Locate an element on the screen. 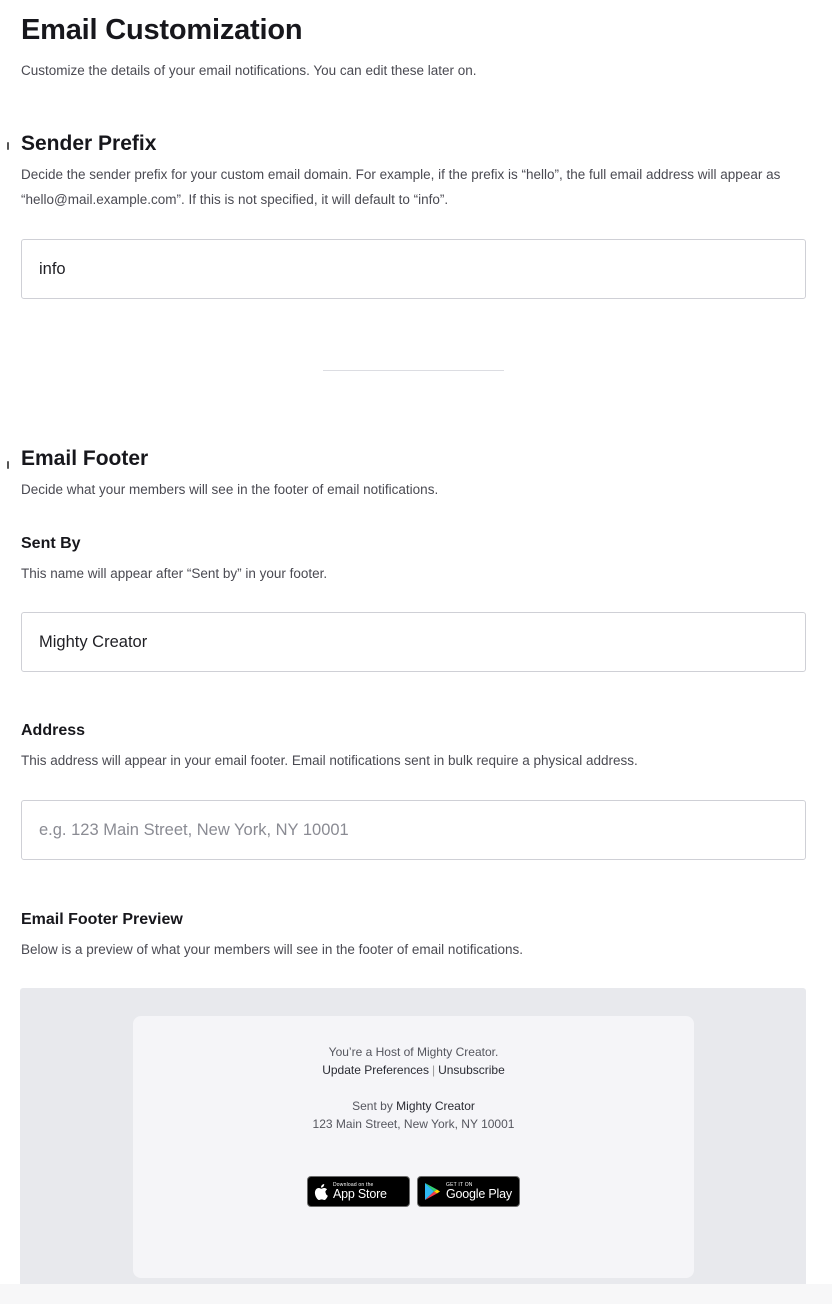 The height and width of the screenshot is (1304, 832). bottom-fade is located at coordinates (416, 1294).